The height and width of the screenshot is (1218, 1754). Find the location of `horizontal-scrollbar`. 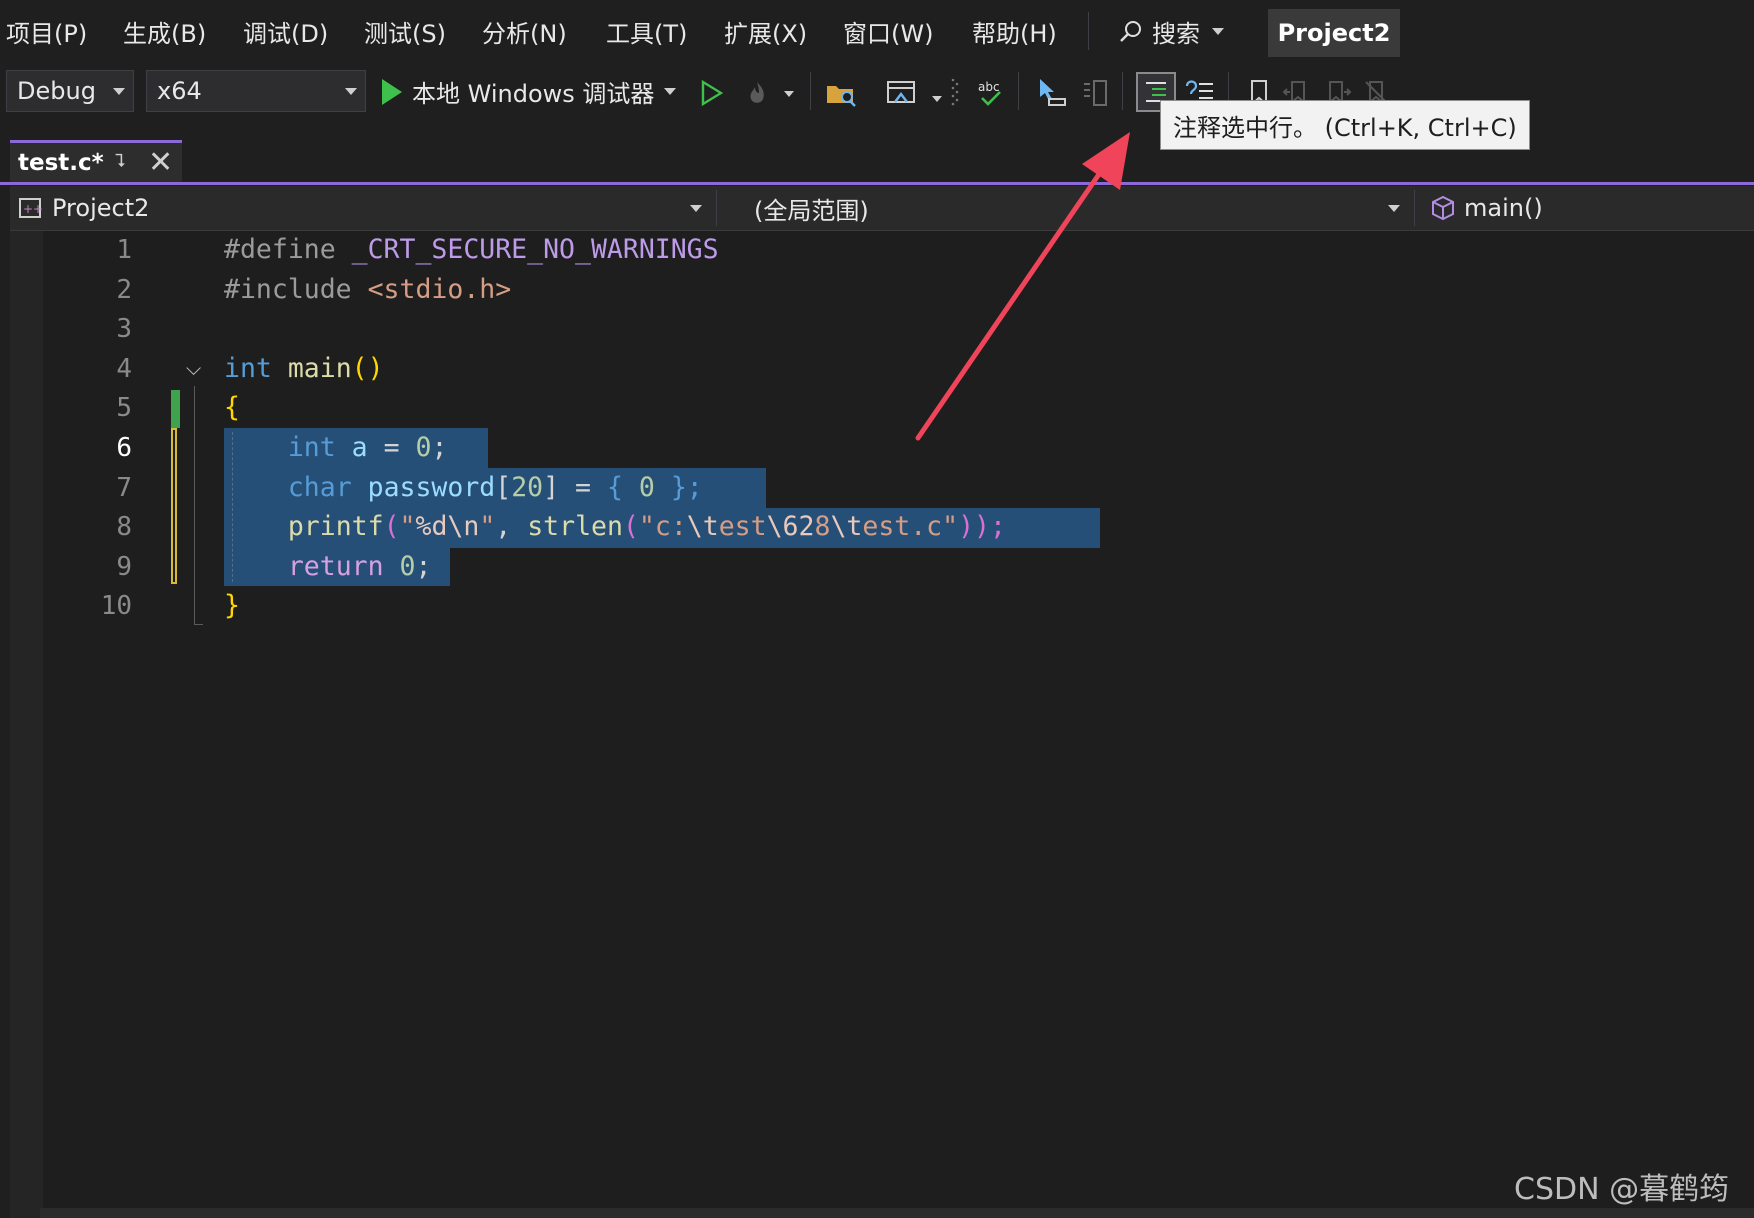

horizontal-scrollbar is located at coordinates (897, 1213).